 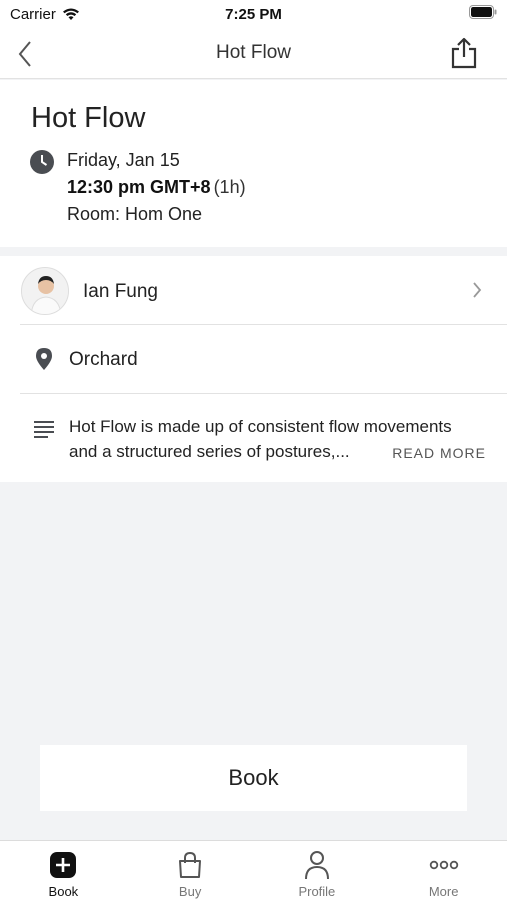 I want to click on book-button: Book, so click(x=253, y=778).